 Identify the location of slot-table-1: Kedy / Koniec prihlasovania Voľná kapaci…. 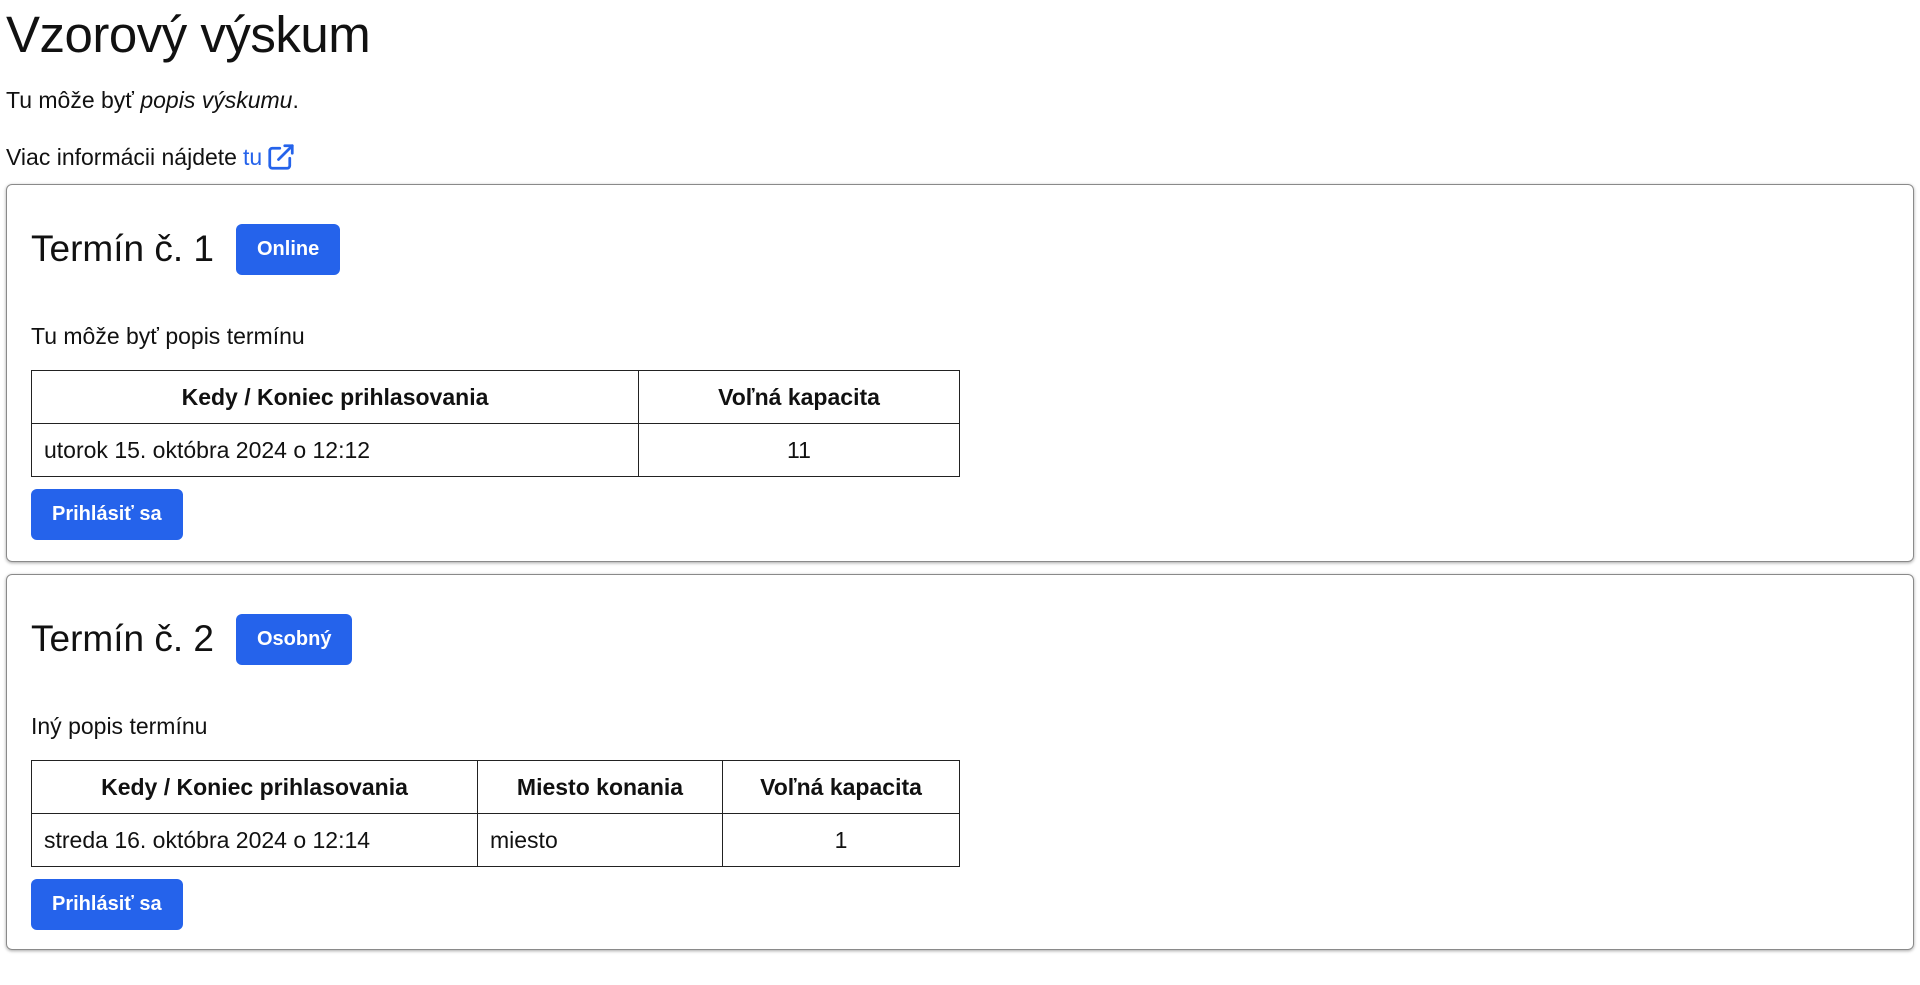
(495, 423).